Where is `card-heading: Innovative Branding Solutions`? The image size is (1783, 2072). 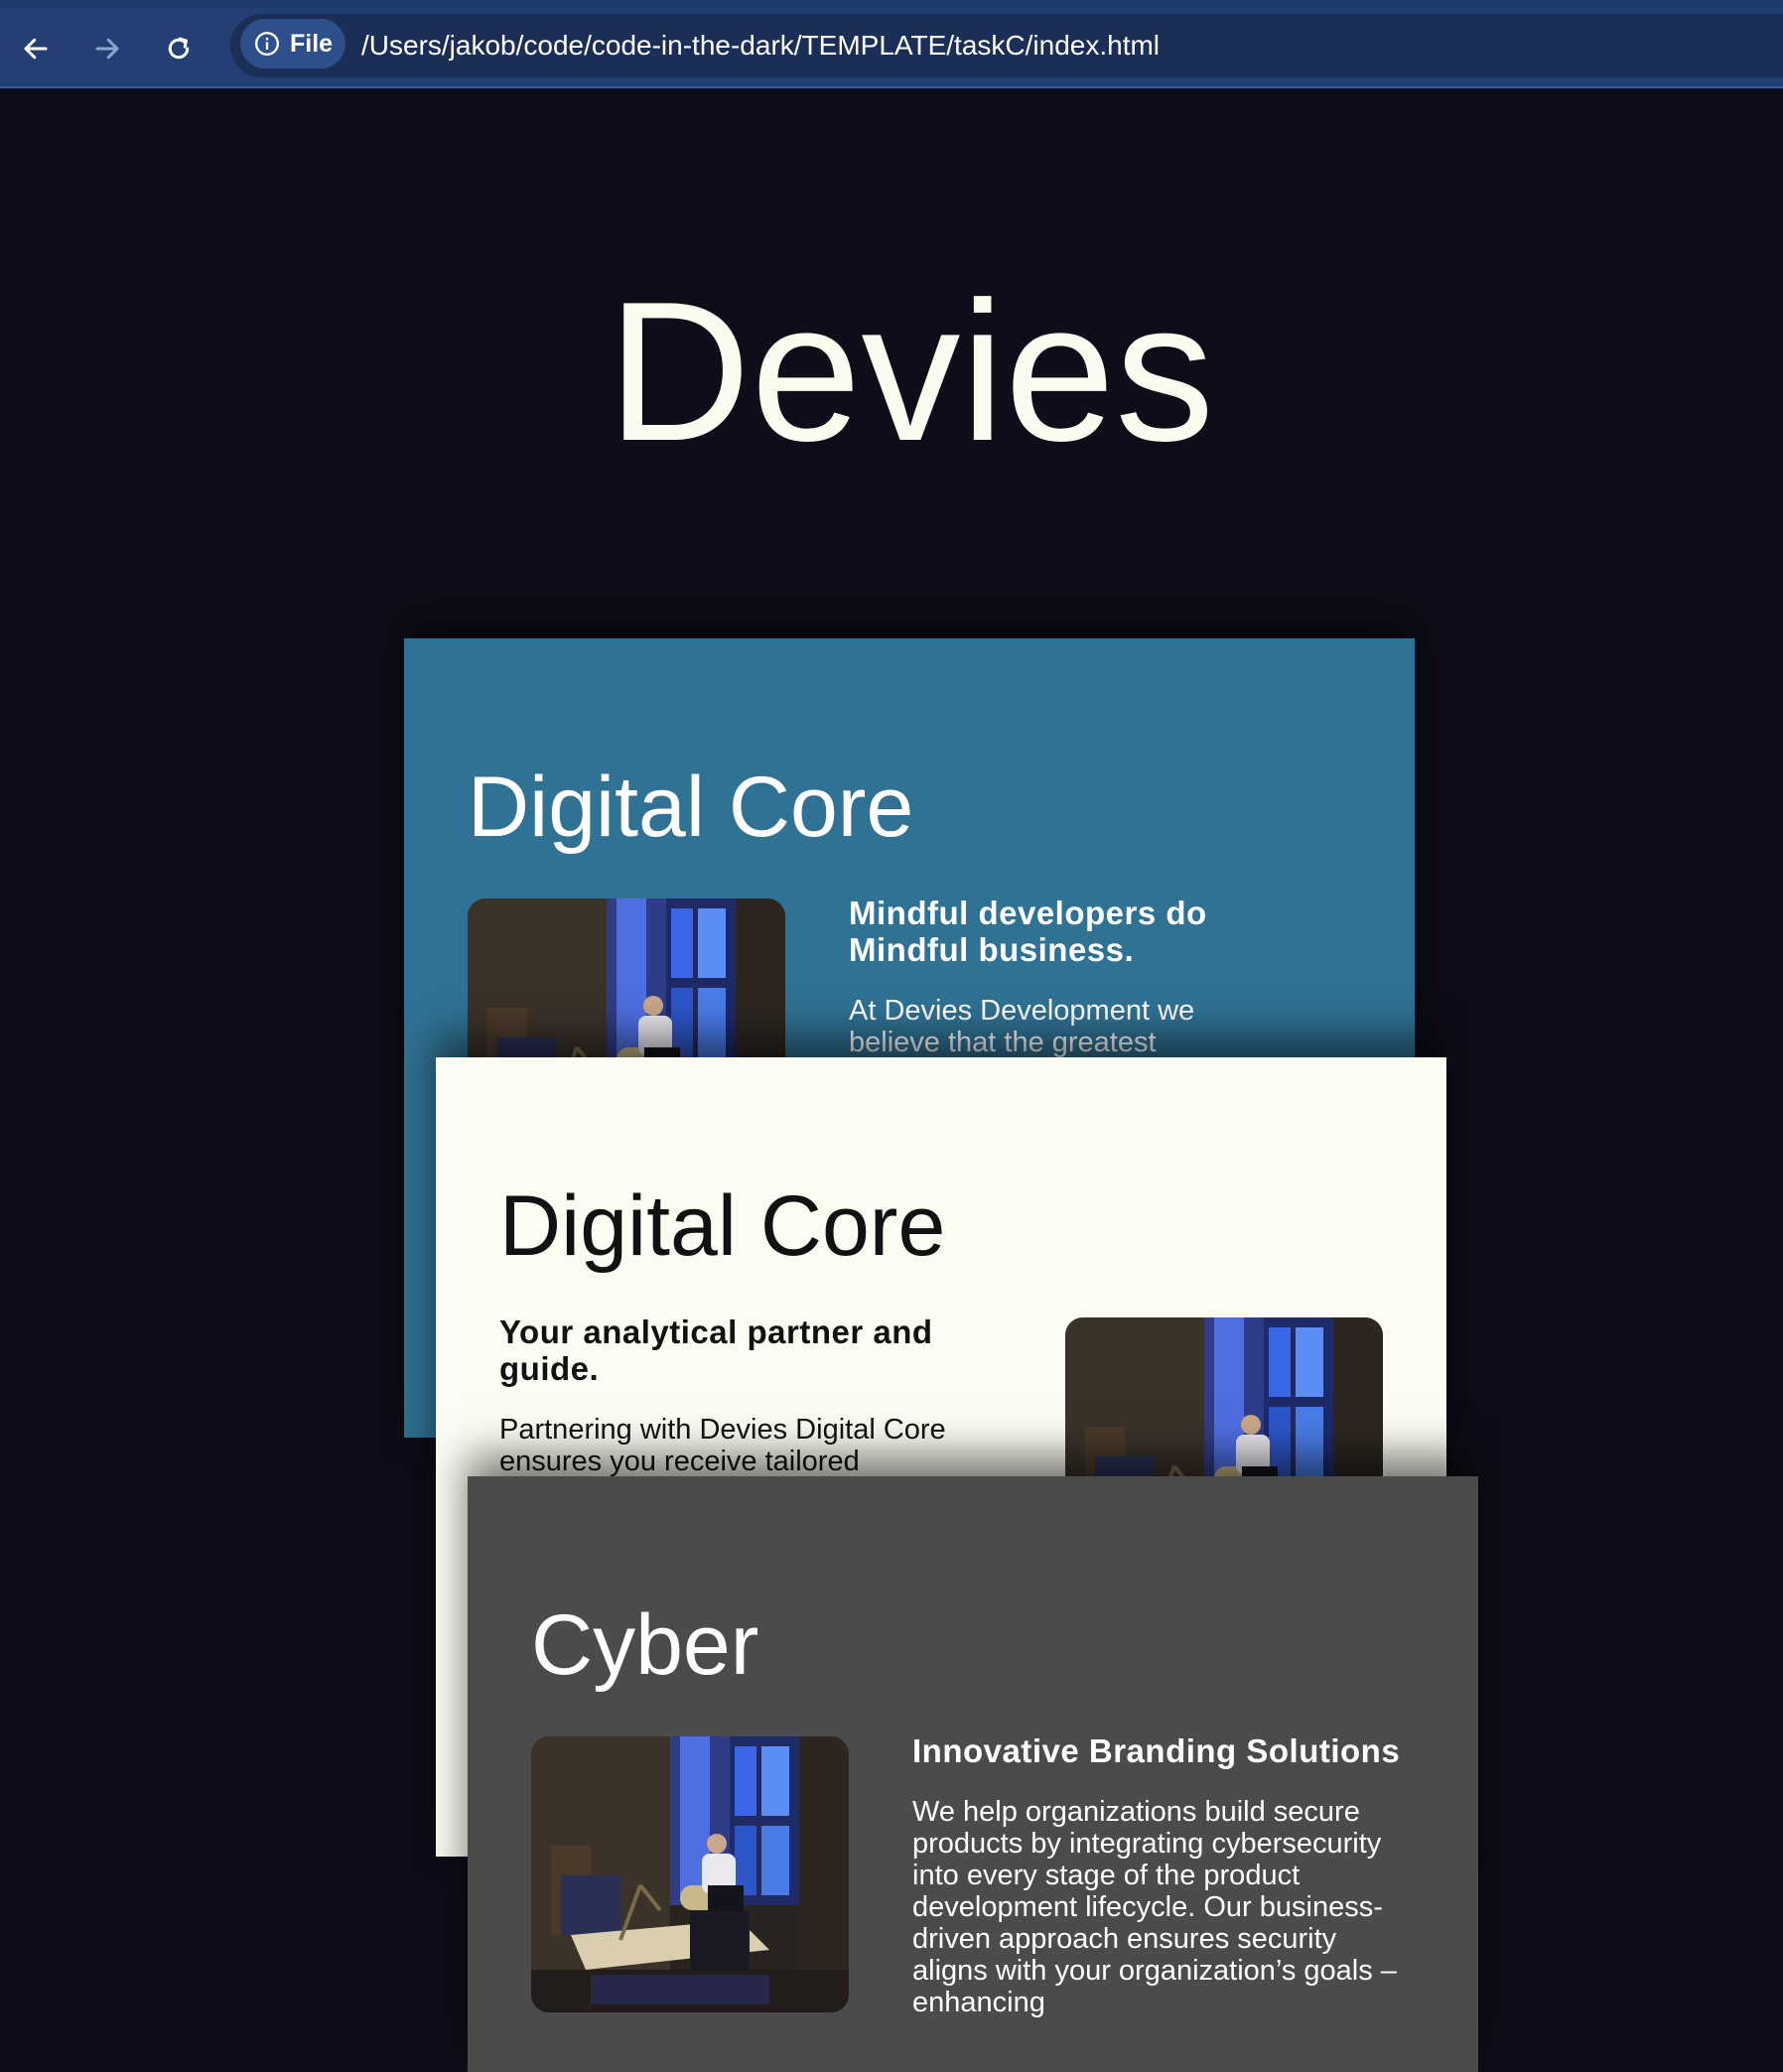 card-heading: Innovative Branding Solutions is located at coordinates (1157, 1750).